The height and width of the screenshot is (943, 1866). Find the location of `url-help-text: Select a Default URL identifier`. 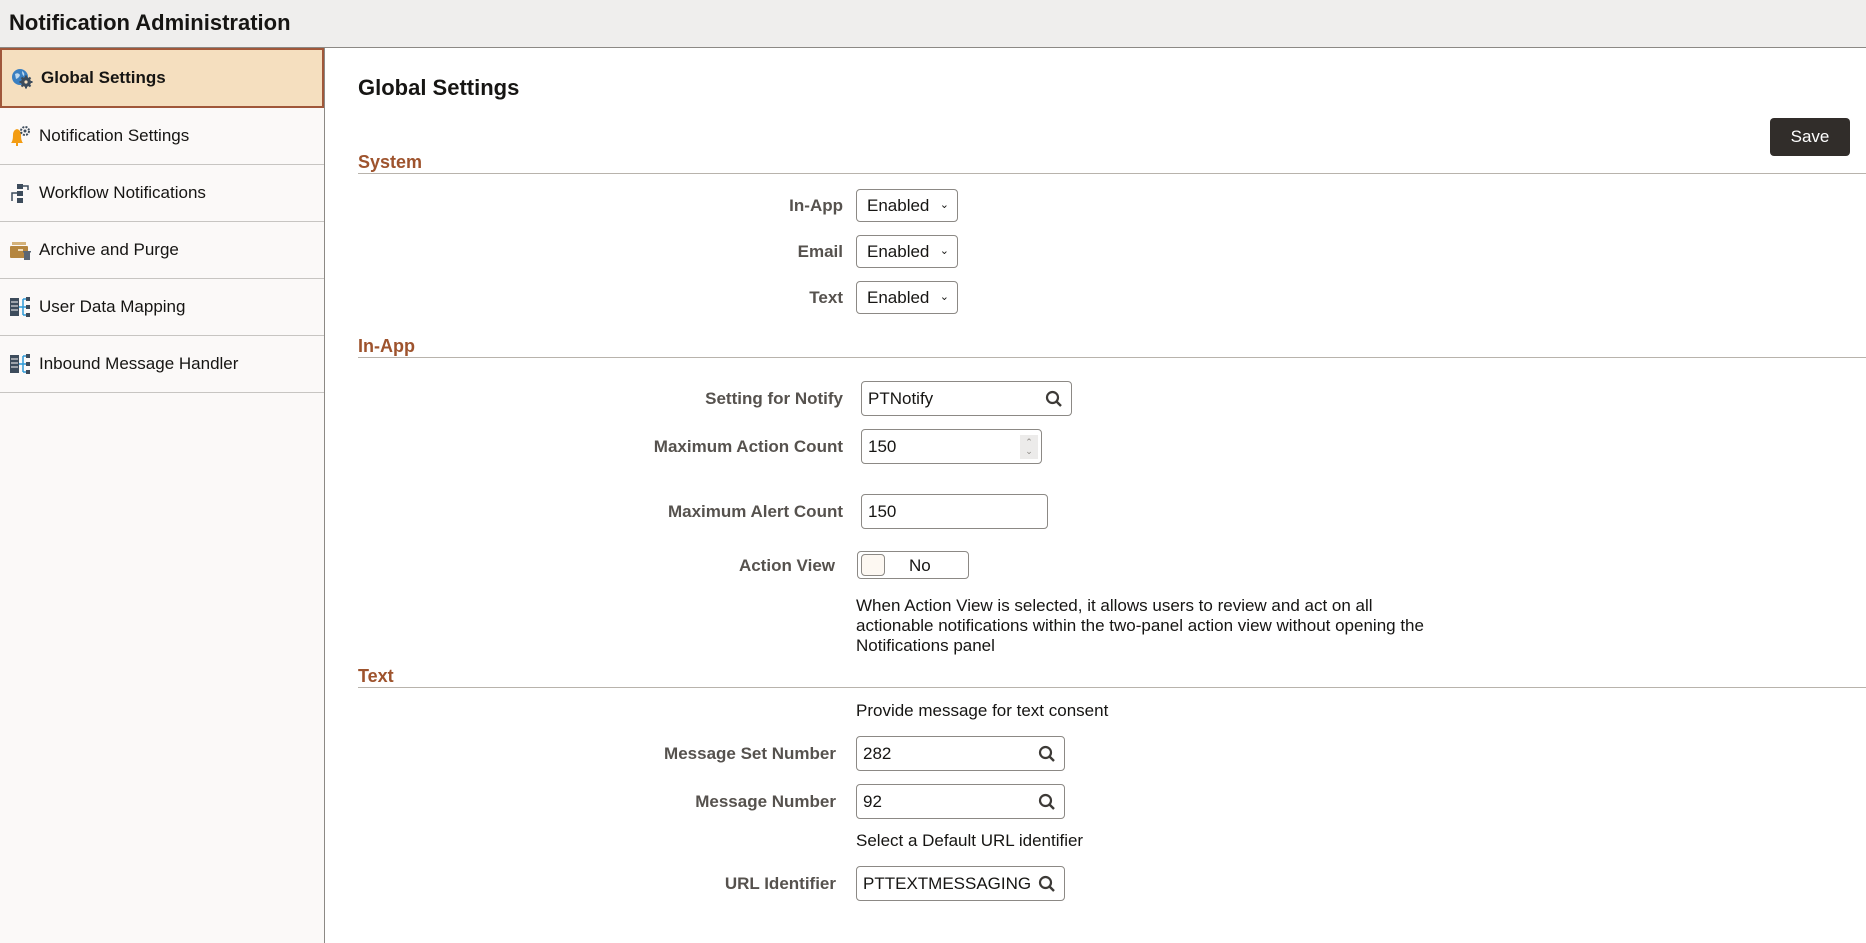

url-help-text: Select a Default URL identifier is located at coordinates (970, 840).